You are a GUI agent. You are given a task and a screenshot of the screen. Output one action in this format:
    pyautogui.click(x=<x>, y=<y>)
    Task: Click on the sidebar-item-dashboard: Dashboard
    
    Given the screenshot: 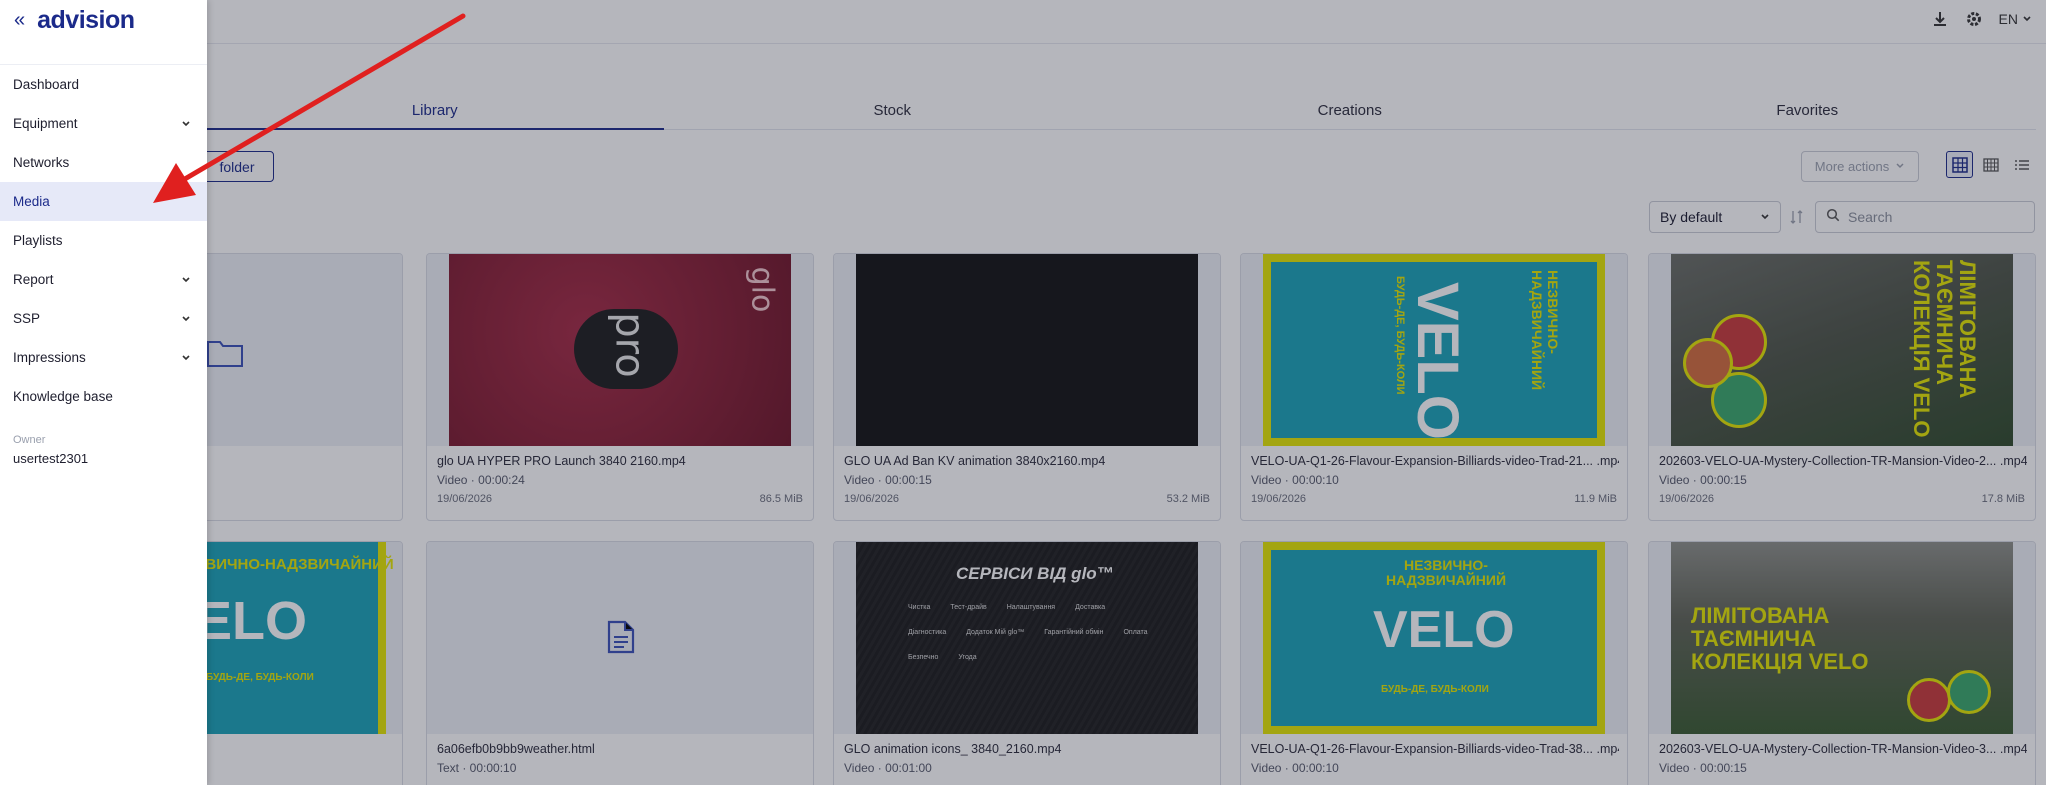 What is the action you would take?
    pyautogui.click(x=103, y=84)
    